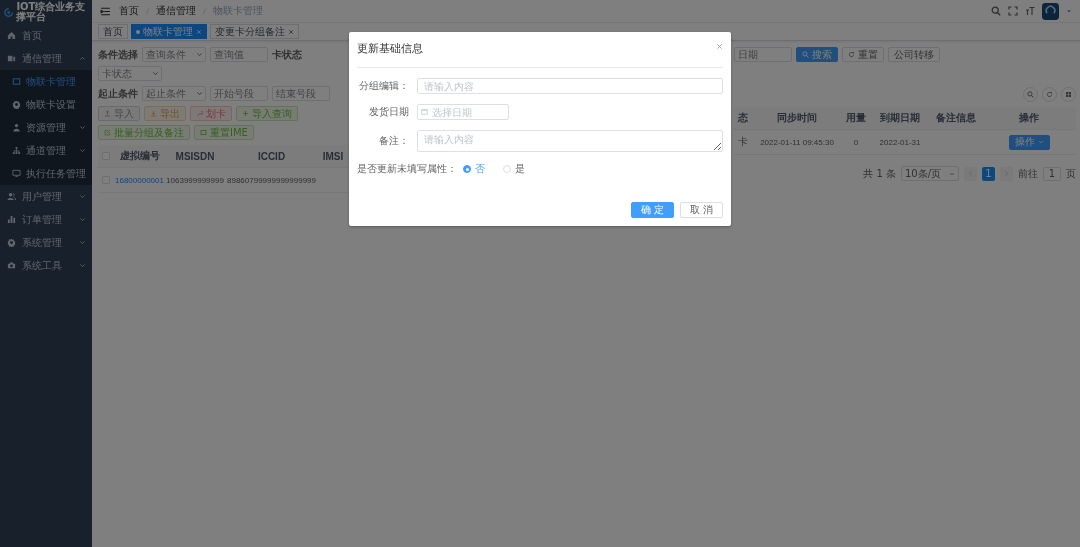 This screenshot has width=1080, height=547. I want to click on column-header: 虚拟编号, so click(139, 156).